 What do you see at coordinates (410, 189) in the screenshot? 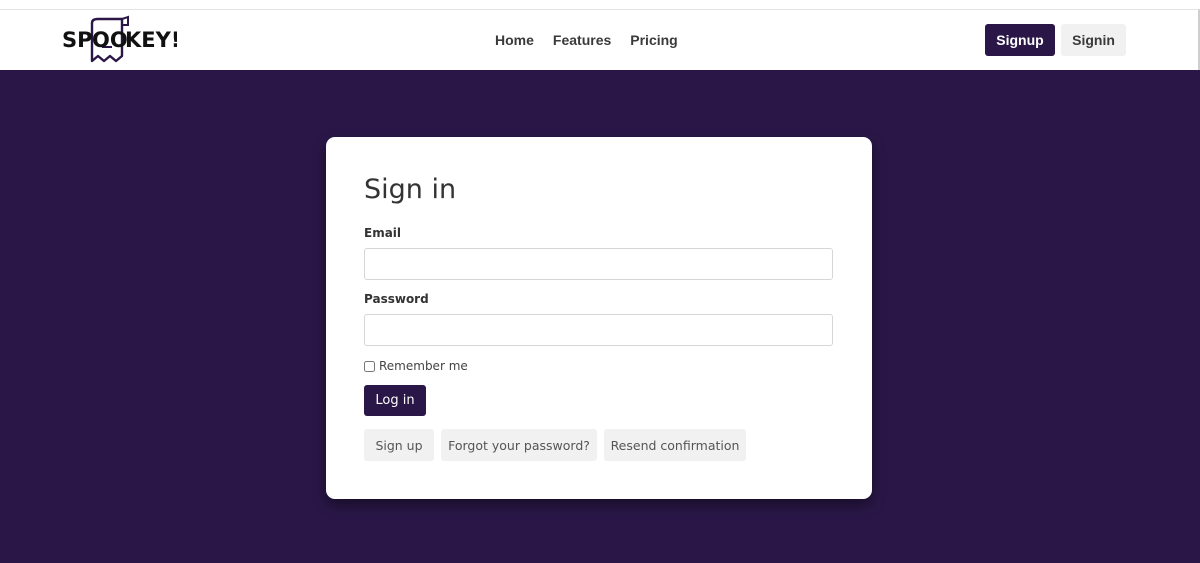
I see `page-title: Sign in` at bounding box center [410, 189].